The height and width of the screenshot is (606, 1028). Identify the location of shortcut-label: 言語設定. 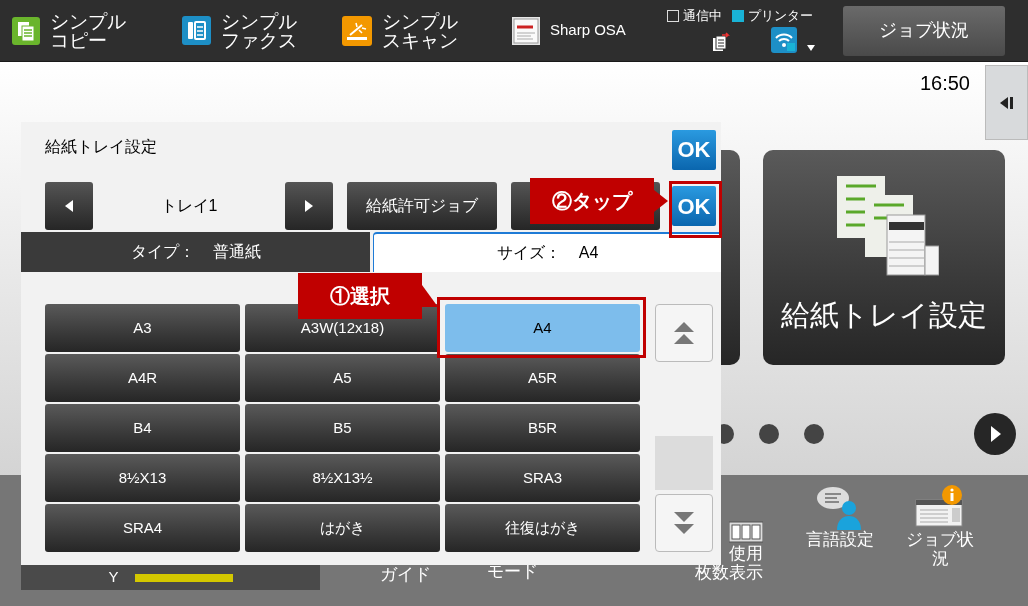
(840, 539).